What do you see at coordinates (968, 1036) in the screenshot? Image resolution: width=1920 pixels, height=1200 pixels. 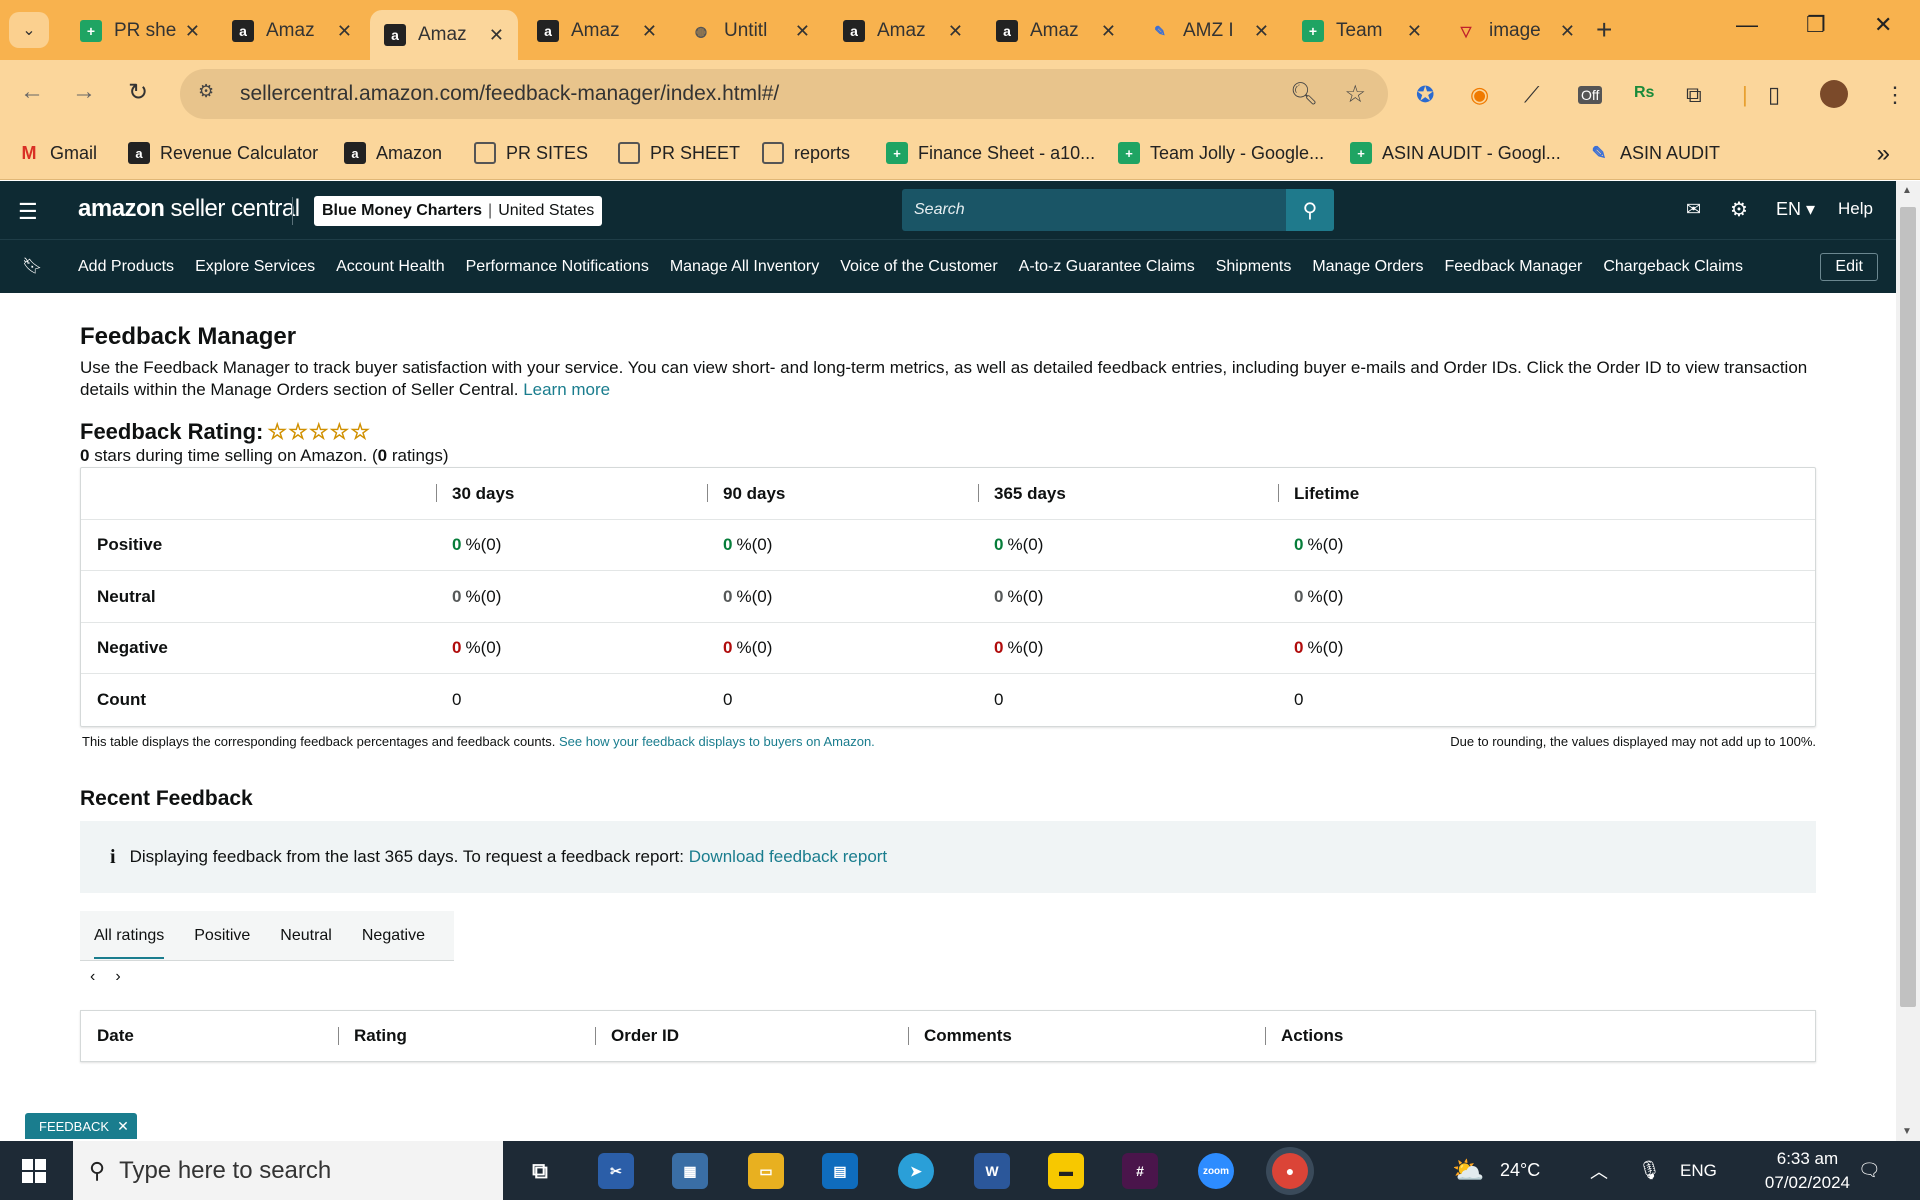 I see `column-header: Comments` at bounding box center [968, 1036].